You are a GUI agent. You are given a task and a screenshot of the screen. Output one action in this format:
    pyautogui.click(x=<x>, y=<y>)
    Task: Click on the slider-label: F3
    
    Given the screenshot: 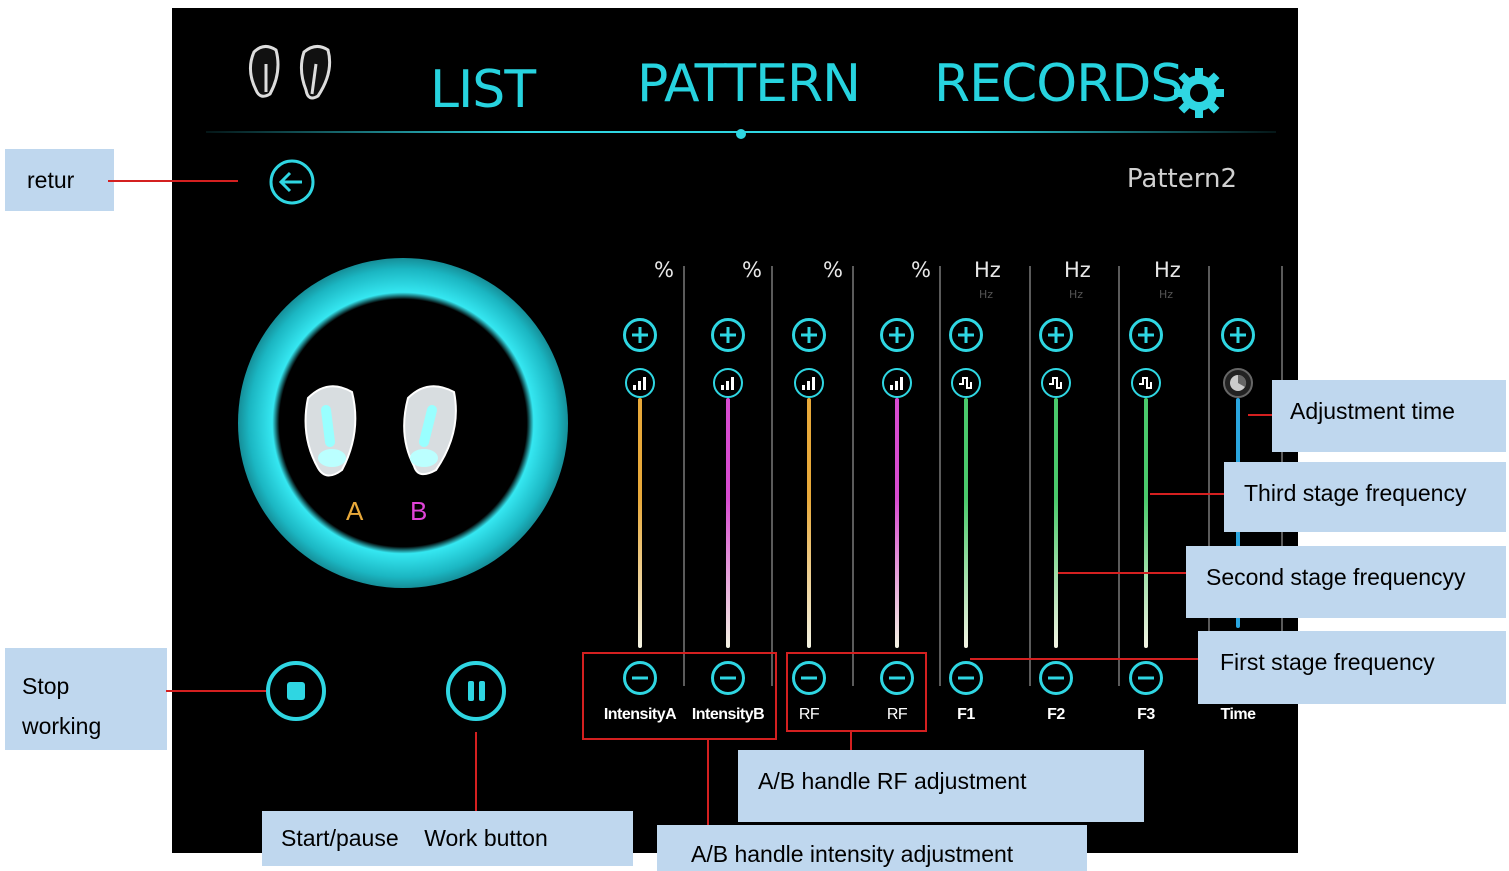 What is the action you would take?
    pyautogui.click(x=1146, y=714)
    